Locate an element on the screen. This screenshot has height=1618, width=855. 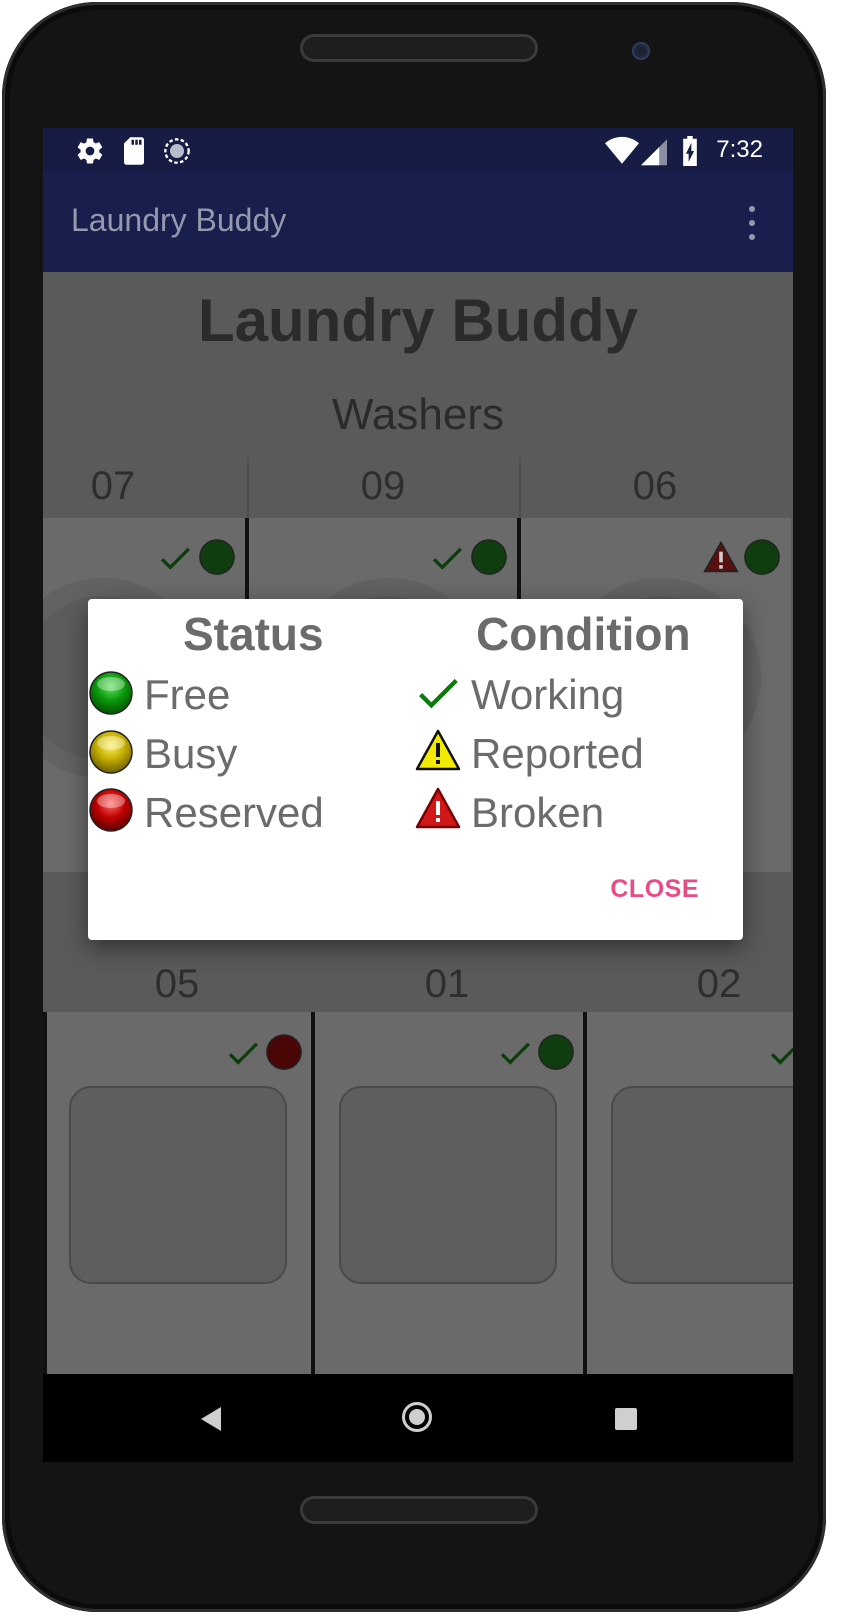
dryer-card is located at coordinates (688, 1193).